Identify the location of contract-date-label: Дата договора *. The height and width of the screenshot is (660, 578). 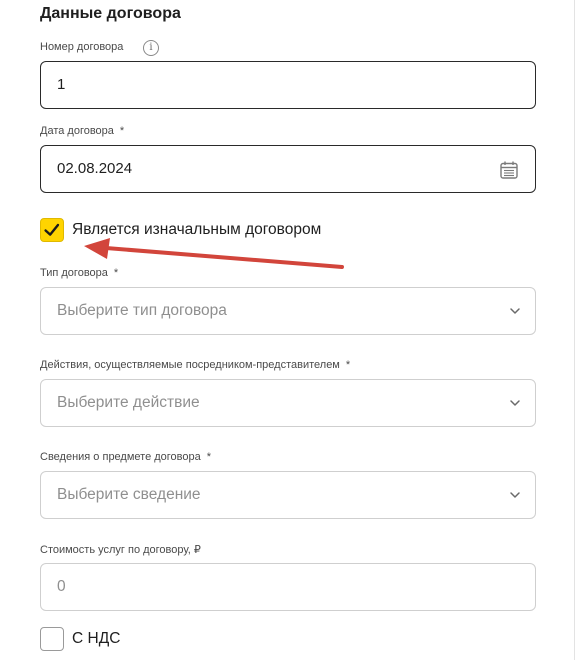
(82, 131).